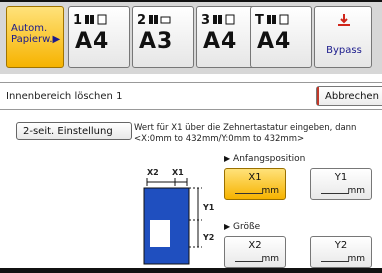 This screenshot has width=382, height=273. Describe the element at coordinates (341, 184) in the screenshot. I see `y1-input-button: Y1 mm` at that location.